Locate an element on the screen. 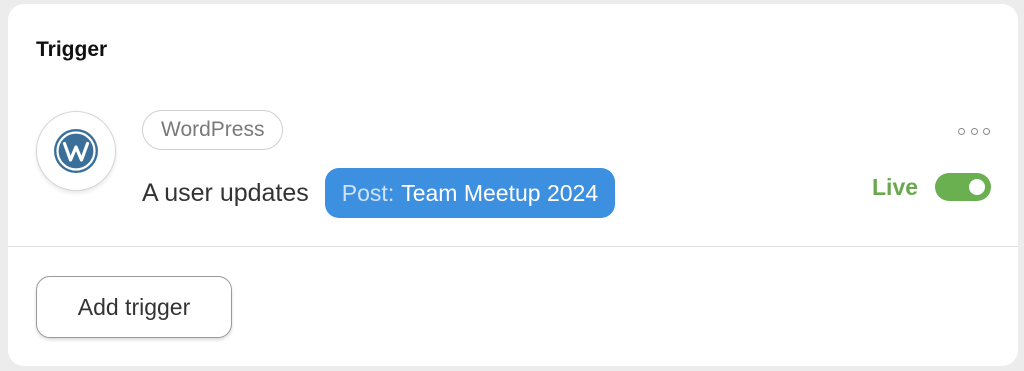 The height and width of the screenshot is (371, 1024). divider is located at coordinates (513, 246).